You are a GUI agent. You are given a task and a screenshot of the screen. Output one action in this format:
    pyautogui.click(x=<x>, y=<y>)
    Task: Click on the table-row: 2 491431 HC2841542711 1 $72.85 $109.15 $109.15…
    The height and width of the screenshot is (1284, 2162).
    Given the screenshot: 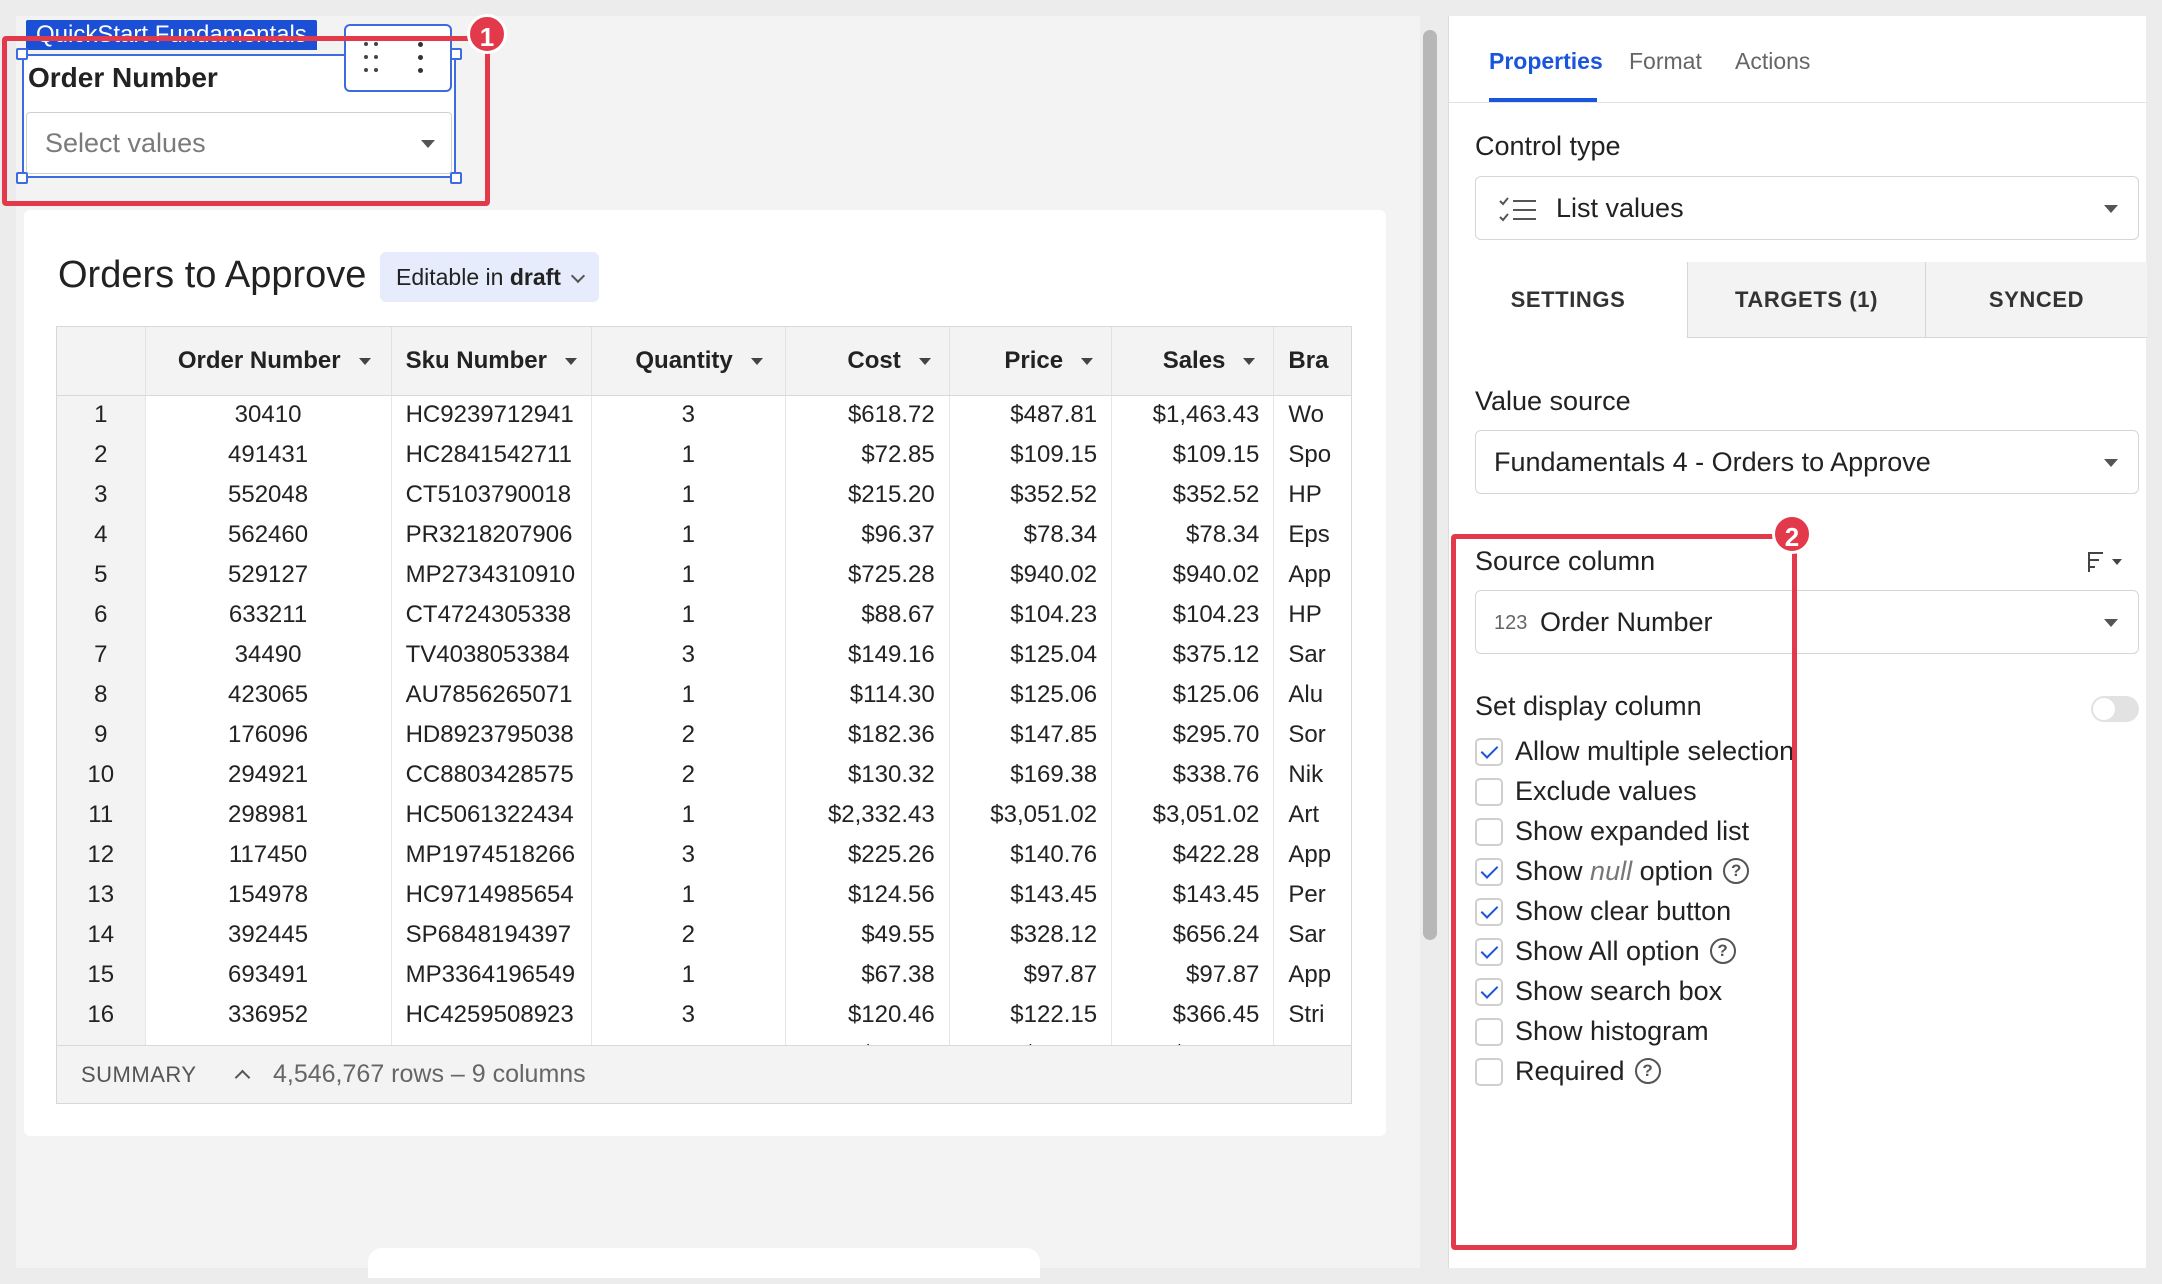 What is the action you would take?
    pyautogui.click(x=704, y=455)
    